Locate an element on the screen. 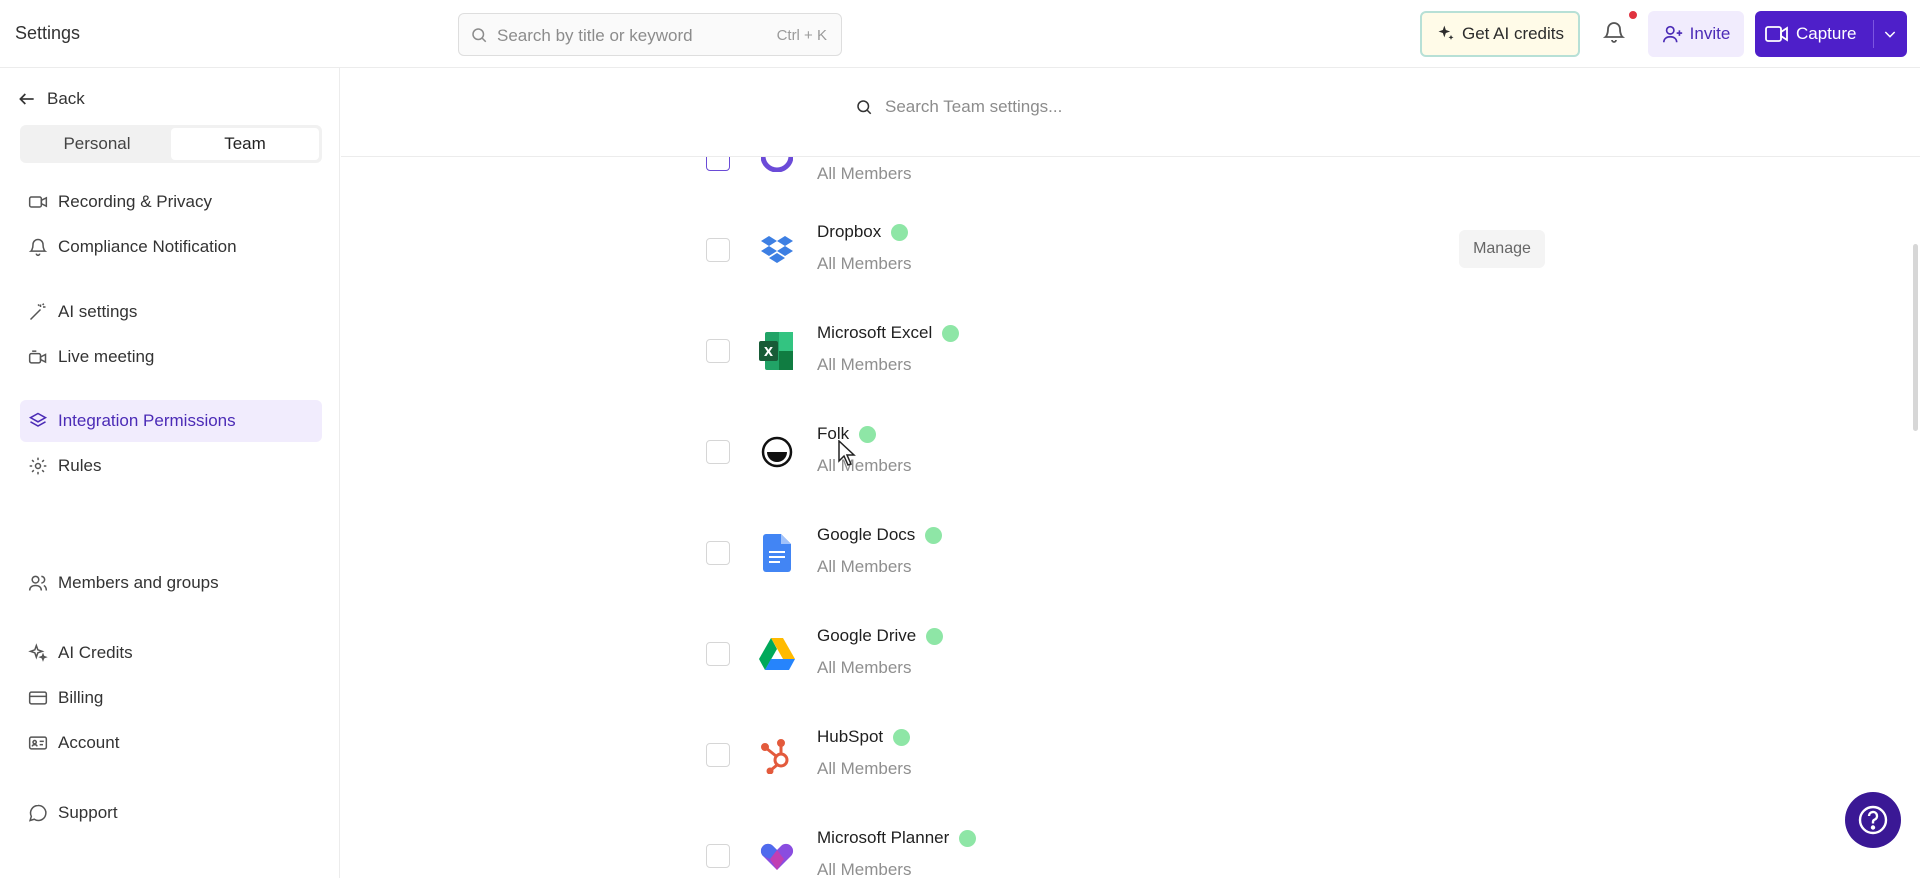 The height and width of the screenshot is (878, 1920). sparkle-icon is located at coordinates (1446, 32).